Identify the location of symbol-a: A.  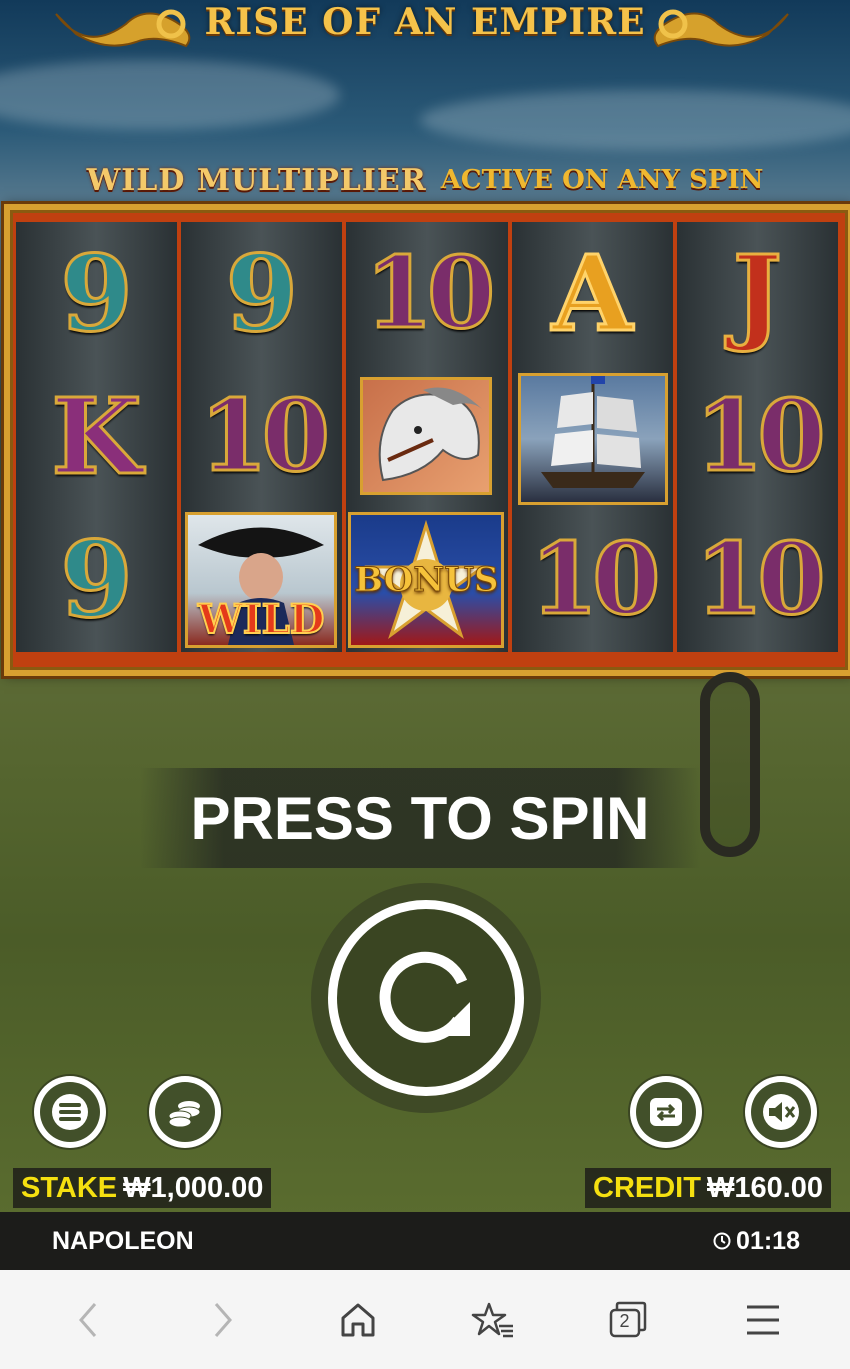
(592, 293).